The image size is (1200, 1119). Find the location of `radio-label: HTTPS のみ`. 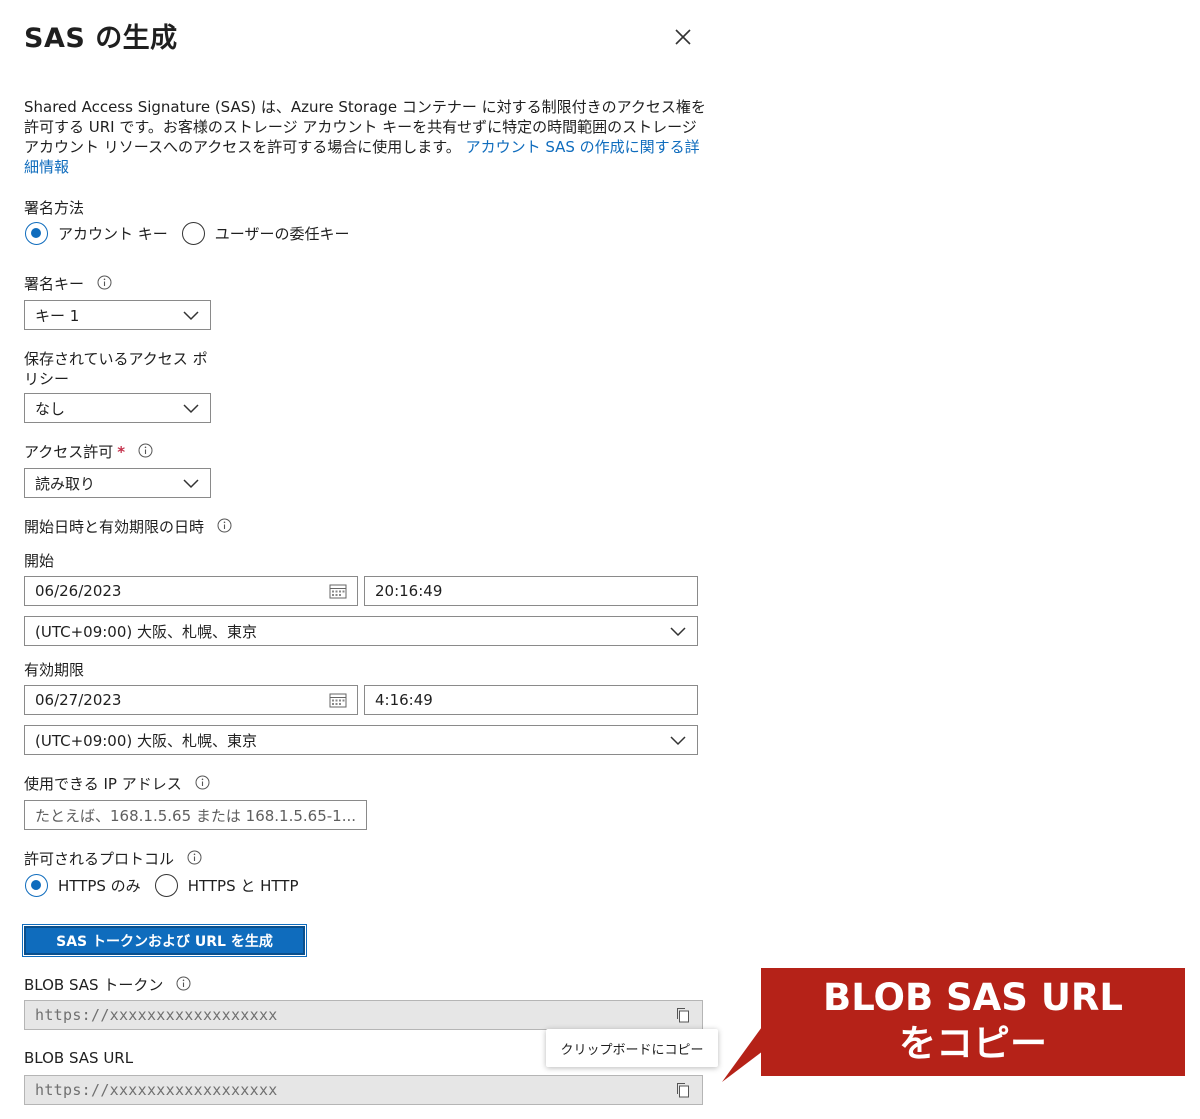

radio-label: HTTPS のみ is located at coordinates (99, 886).